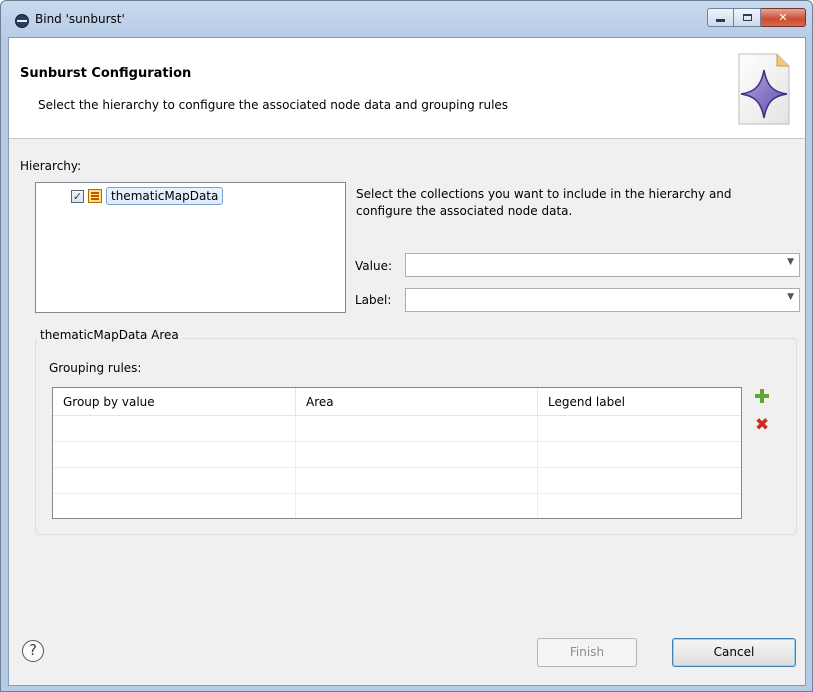 The width and height of the screenshot is (813, 692). I want to click on close-button: ✕, so click(783, 17).